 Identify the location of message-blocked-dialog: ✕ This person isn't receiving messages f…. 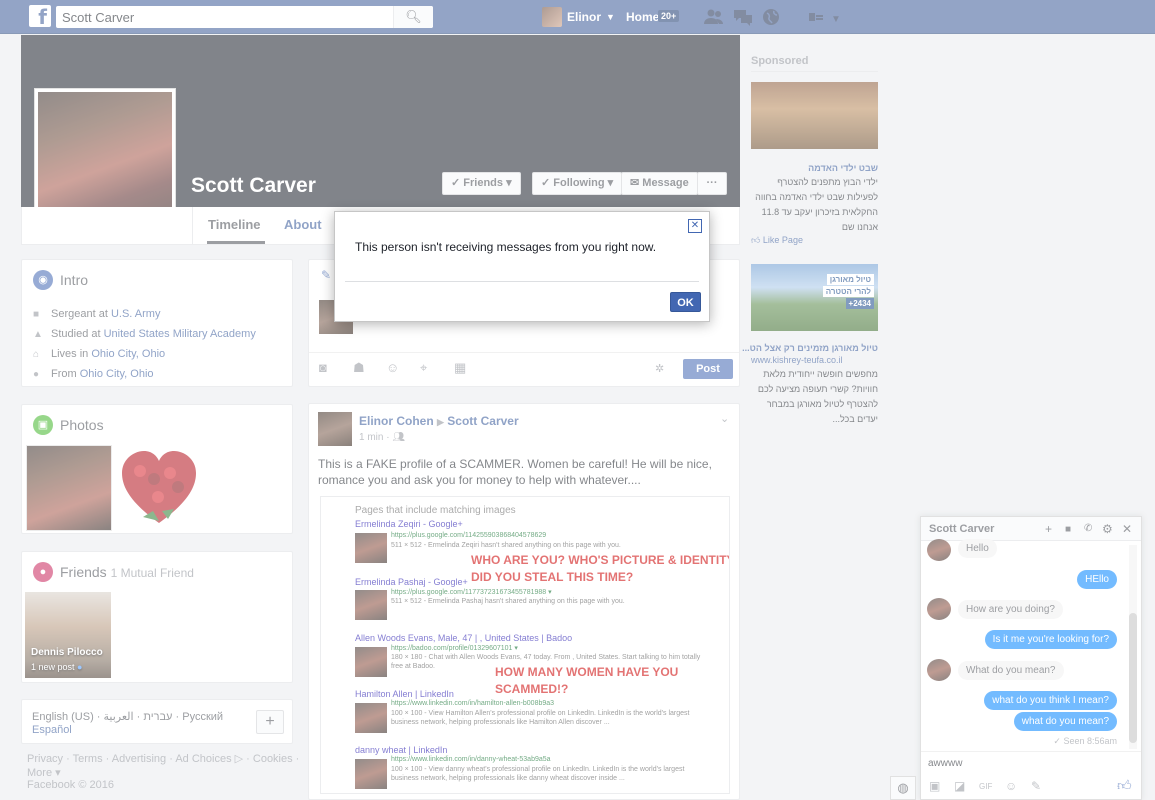
(522, 266).